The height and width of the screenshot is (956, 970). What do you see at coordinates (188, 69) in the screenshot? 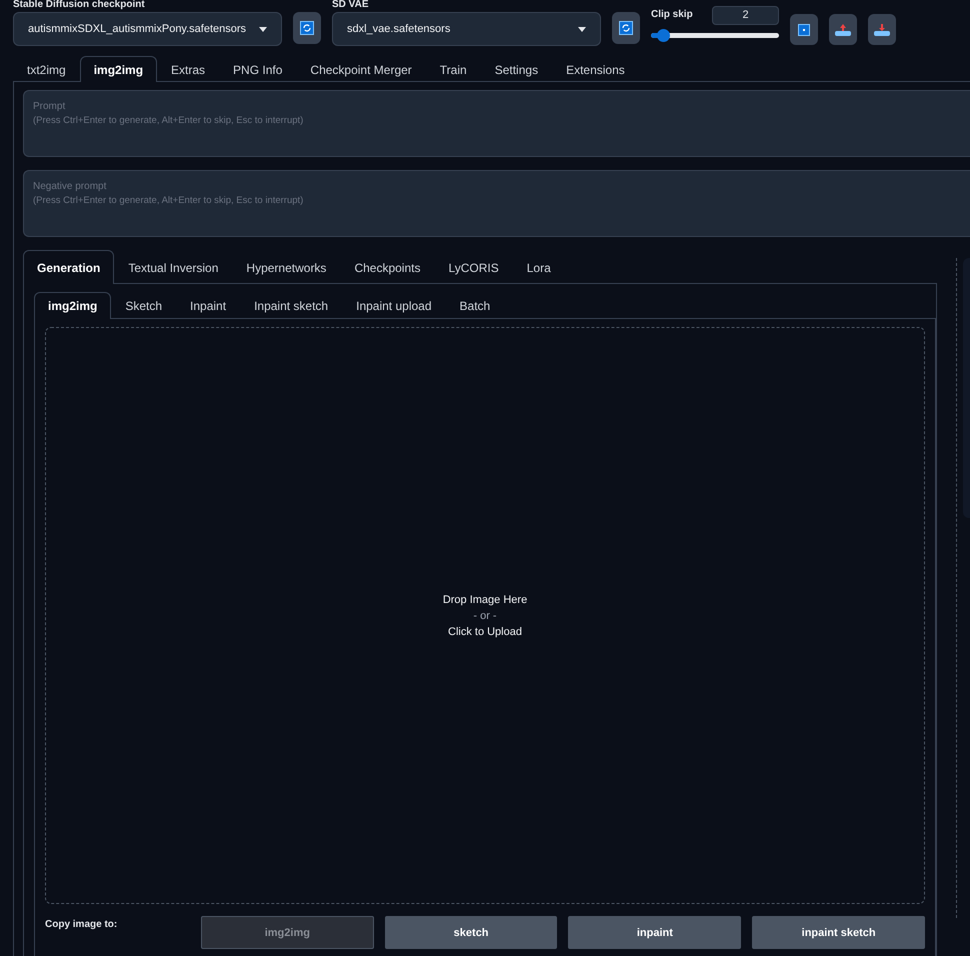
I see `tab: Extras` at bounding box center [188, 69].